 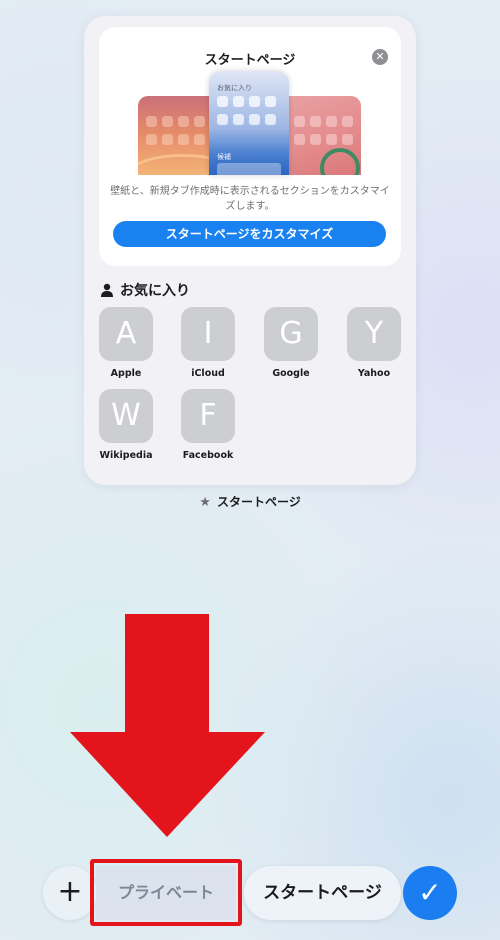 I want to click on favorite-item-yahoo: Y Yahoo, so click(x=374, y=343).